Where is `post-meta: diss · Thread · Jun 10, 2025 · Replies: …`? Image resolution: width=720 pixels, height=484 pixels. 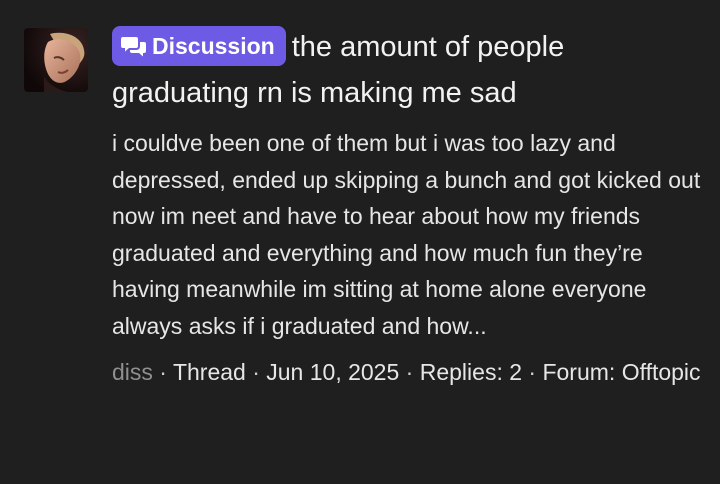
post-meta: diss · Thread · Jun 10, 2025 · Replies: … is located at coordinates (407, 372).